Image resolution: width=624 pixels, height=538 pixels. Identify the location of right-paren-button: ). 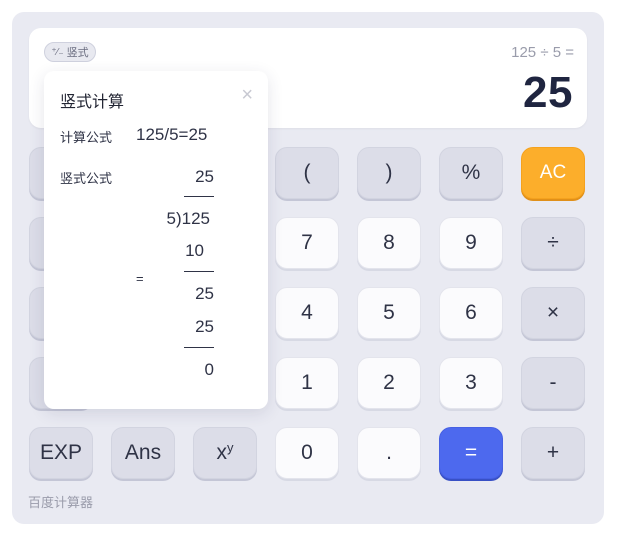
(389, 173).